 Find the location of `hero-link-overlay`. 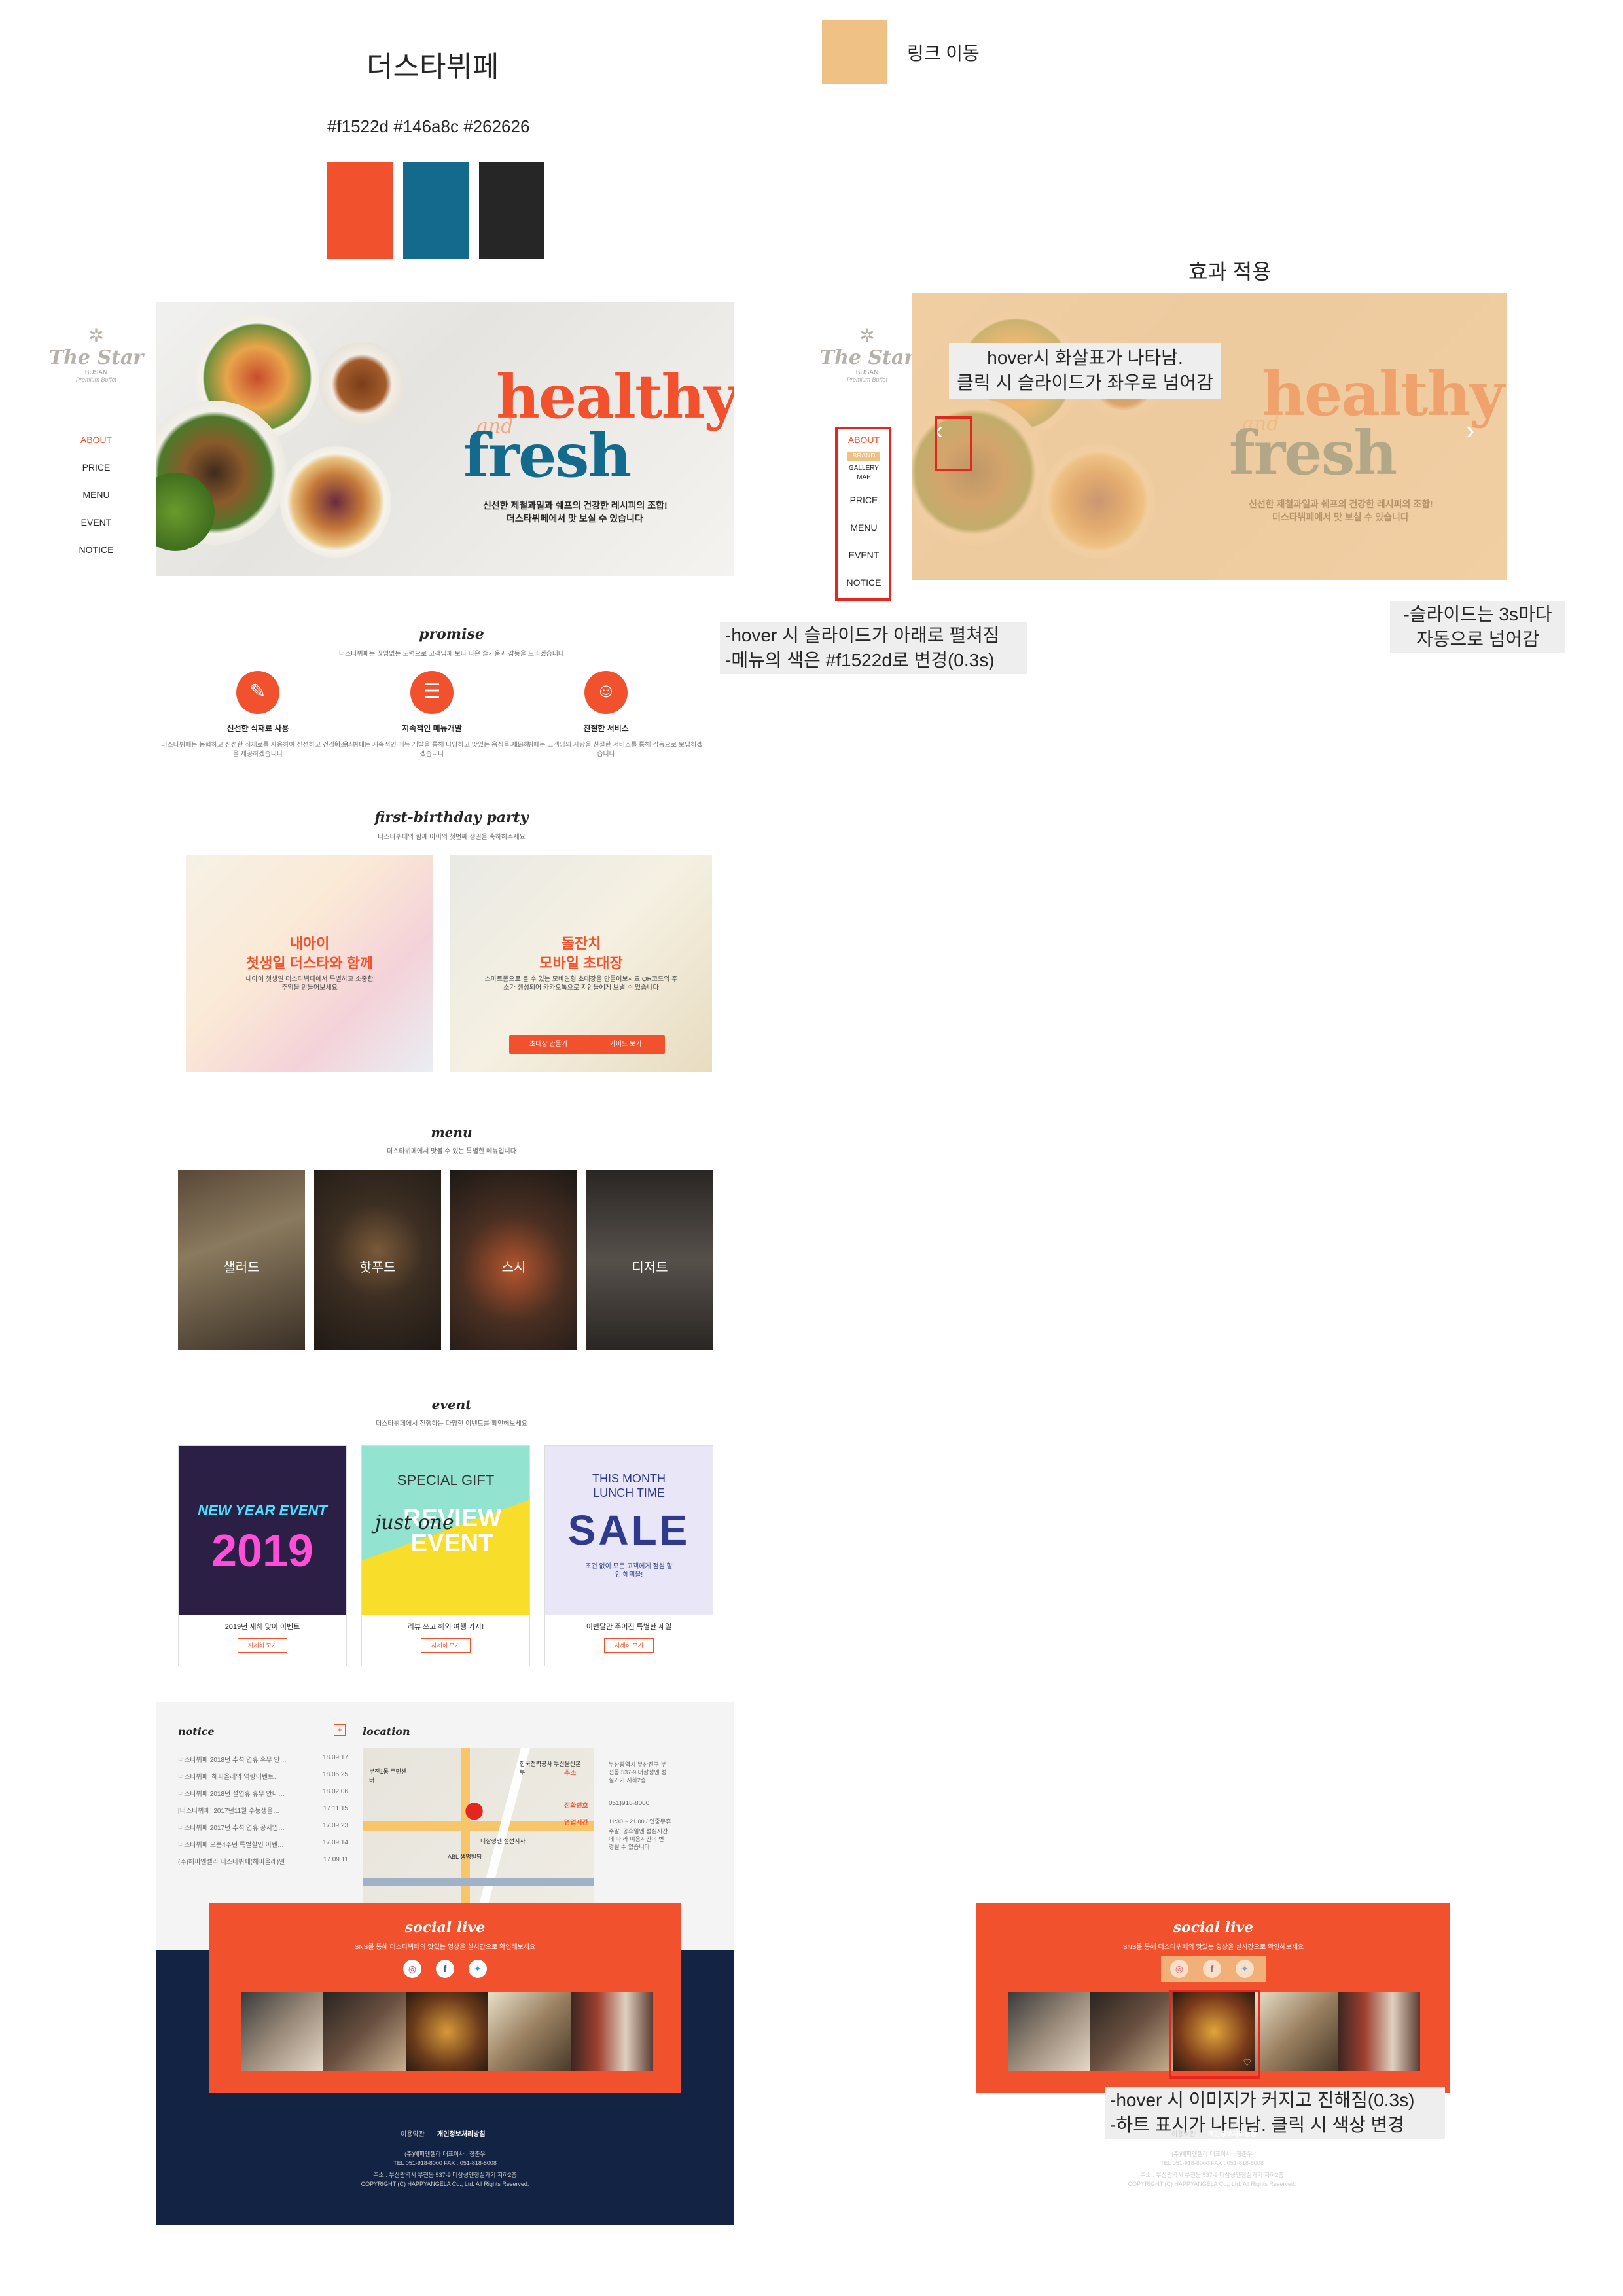

hero-link-overlay is located at coordinates (1209, 436).